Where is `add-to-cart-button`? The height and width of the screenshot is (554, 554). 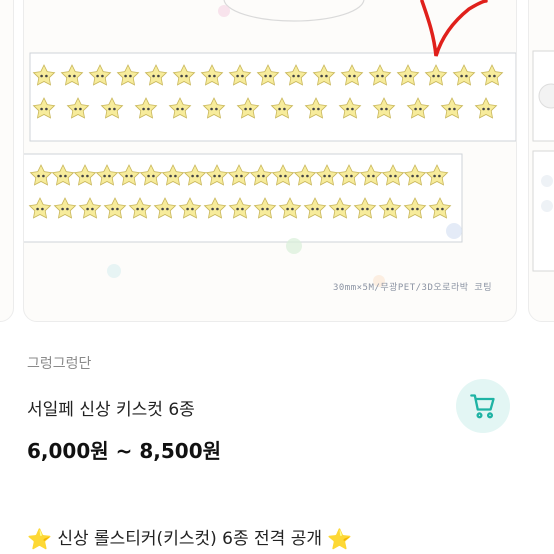 add-to-cart-button is located at coordinates (483, 406).